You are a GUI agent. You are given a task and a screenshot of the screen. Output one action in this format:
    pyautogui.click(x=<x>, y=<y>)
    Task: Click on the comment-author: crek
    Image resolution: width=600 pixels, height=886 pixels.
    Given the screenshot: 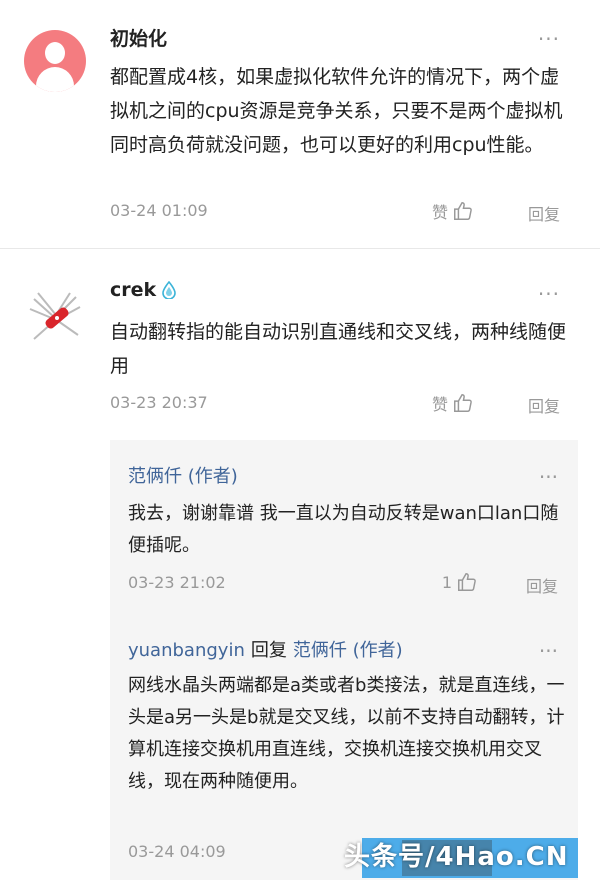 What is the action you would take?
    pyautogui.click(x=143, y=290)
    